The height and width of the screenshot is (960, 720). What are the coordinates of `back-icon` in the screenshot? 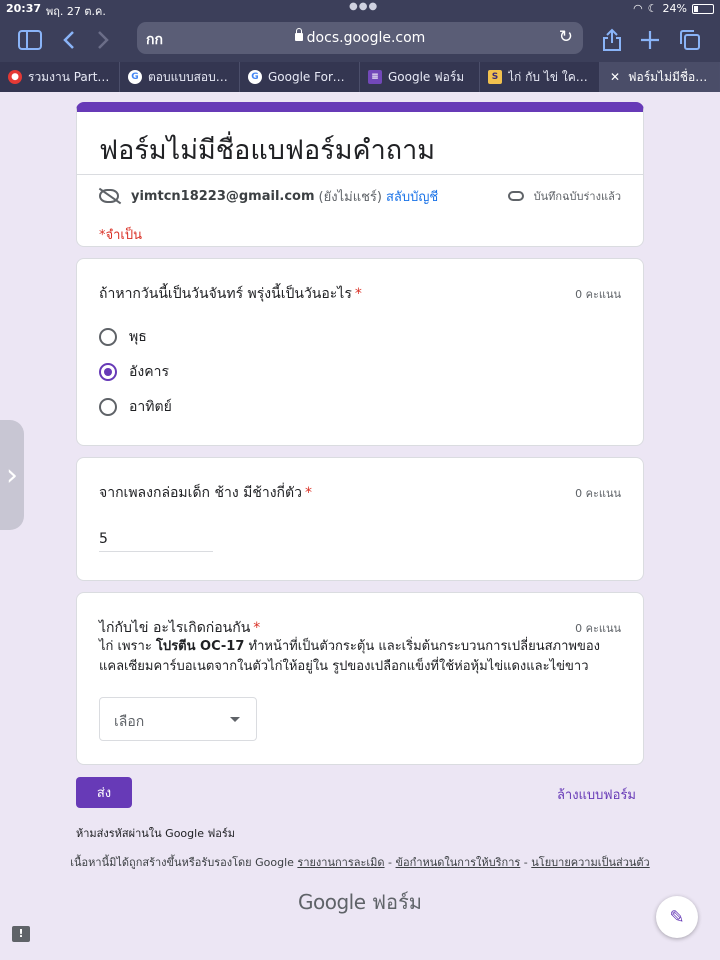 It's located at (69, 40).